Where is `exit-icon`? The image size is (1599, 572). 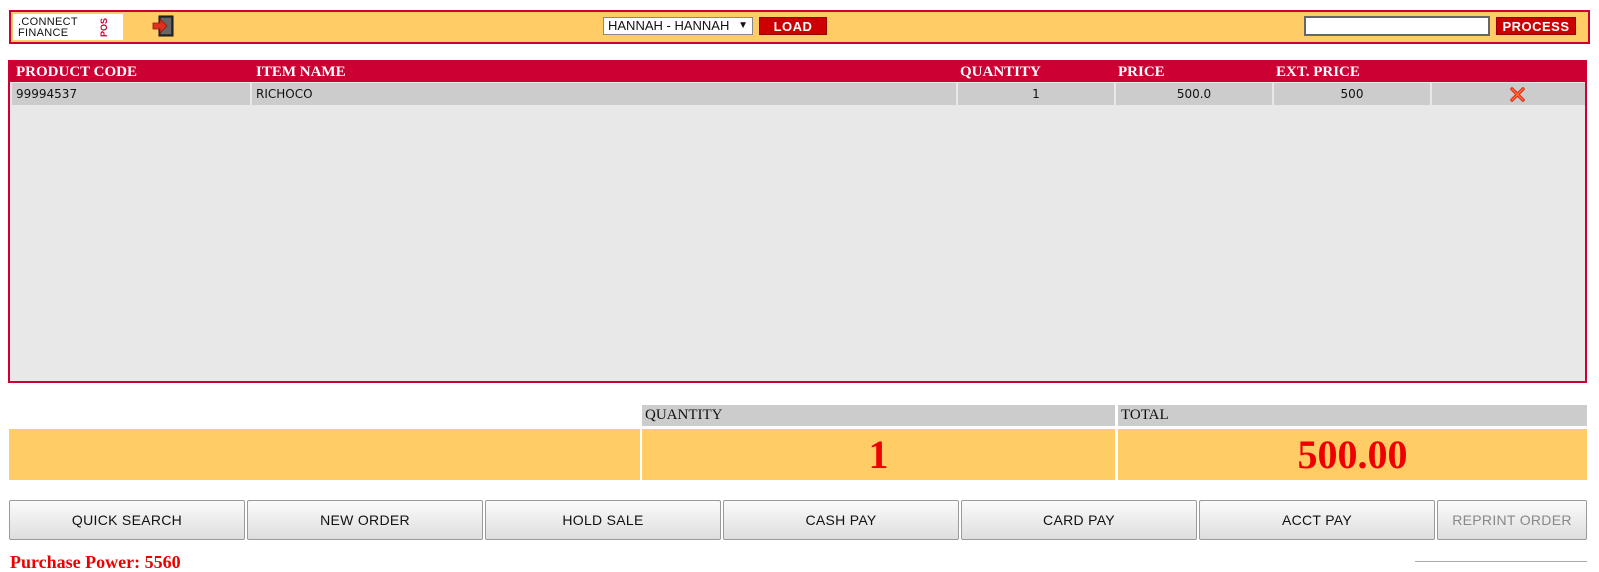 exit-icon is located at coordinates (164, 26).